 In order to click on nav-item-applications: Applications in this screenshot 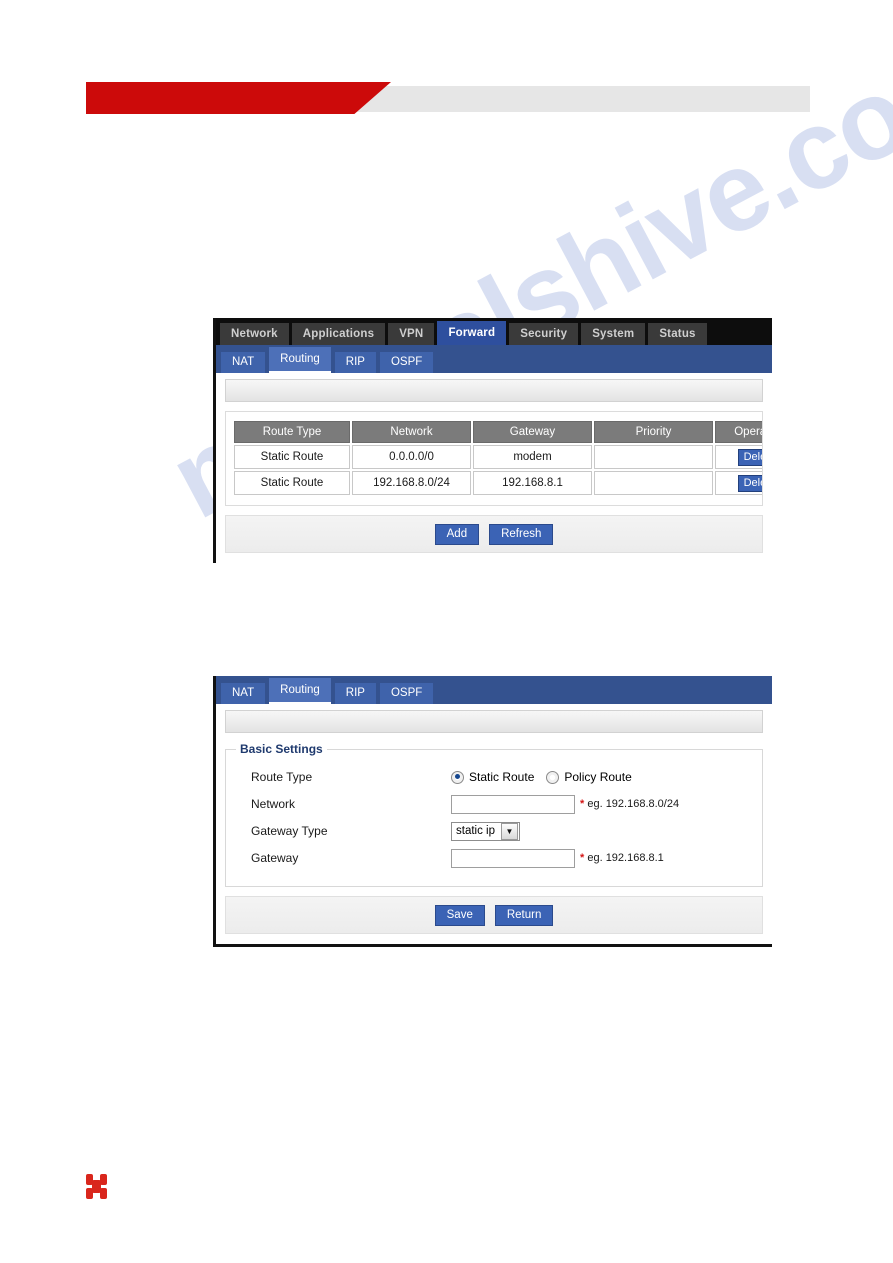, I will do `click(338, 334)`.